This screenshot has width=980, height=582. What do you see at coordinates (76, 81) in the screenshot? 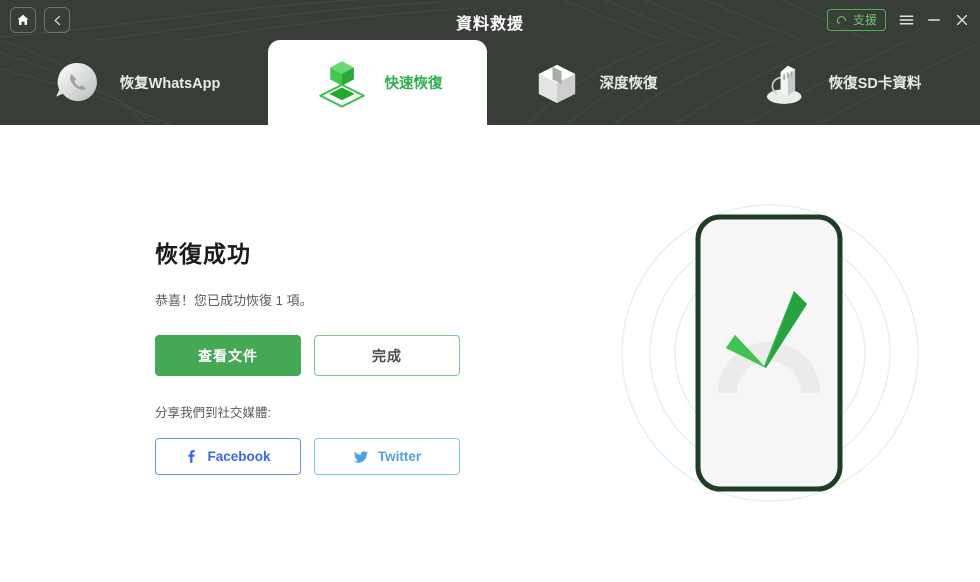
I see `whatsapp-phone-bubble-icon` at bounding box center [76, 81].